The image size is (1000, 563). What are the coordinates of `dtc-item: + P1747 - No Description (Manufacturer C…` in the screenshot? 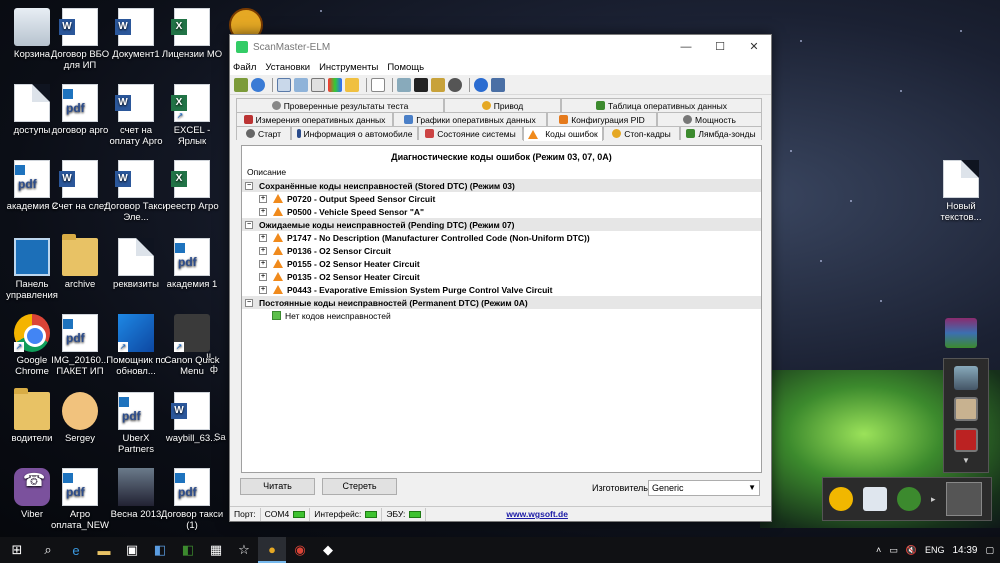 It's located at (501, 237).